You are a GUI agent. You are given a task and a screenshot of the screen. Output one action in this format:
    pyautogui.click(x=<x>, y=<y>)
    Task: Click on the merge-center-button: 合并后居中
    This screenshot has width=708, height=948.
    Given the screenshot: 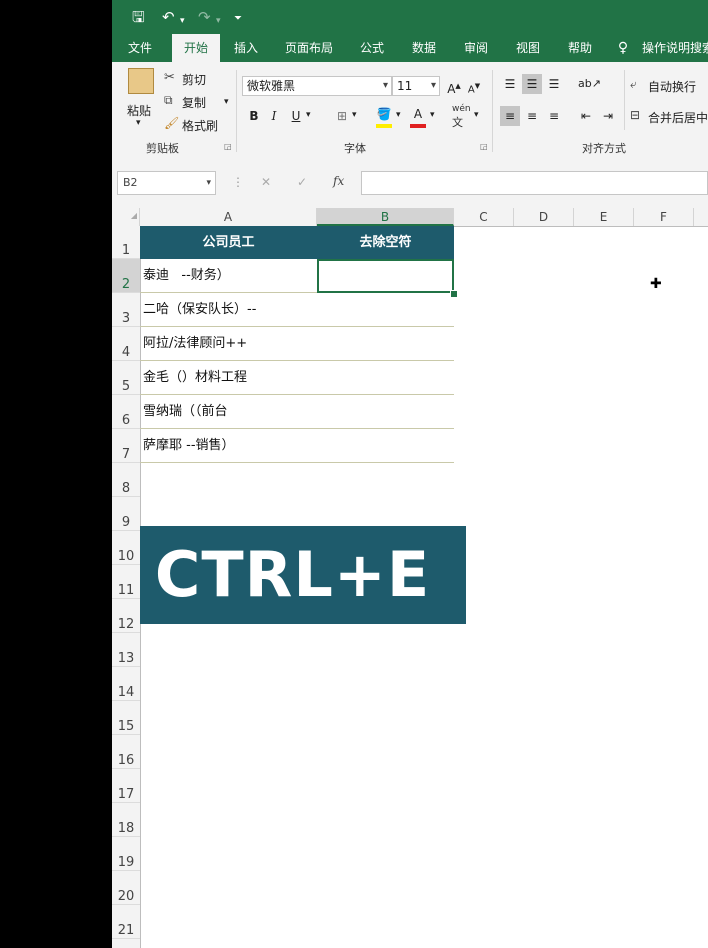 What is the action you would take?
    pyautogui.click(x=678, y=117)
    